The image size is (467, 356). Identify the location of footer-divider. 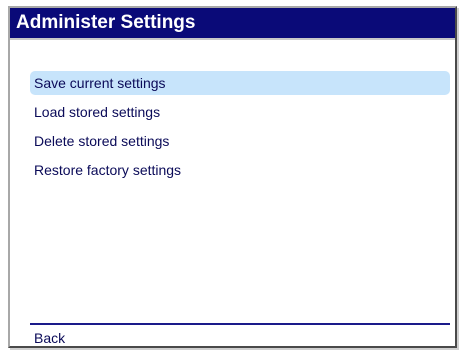
(240, 324).